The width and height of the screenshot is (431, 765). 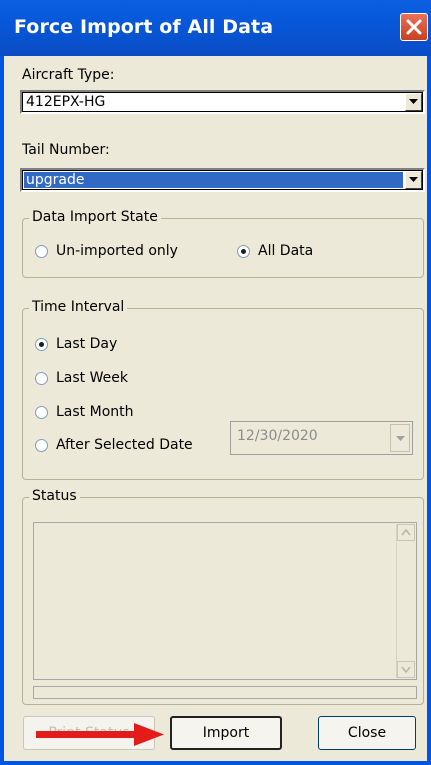 I want to click on date-dropdown-button, so click(x=400, y=438).